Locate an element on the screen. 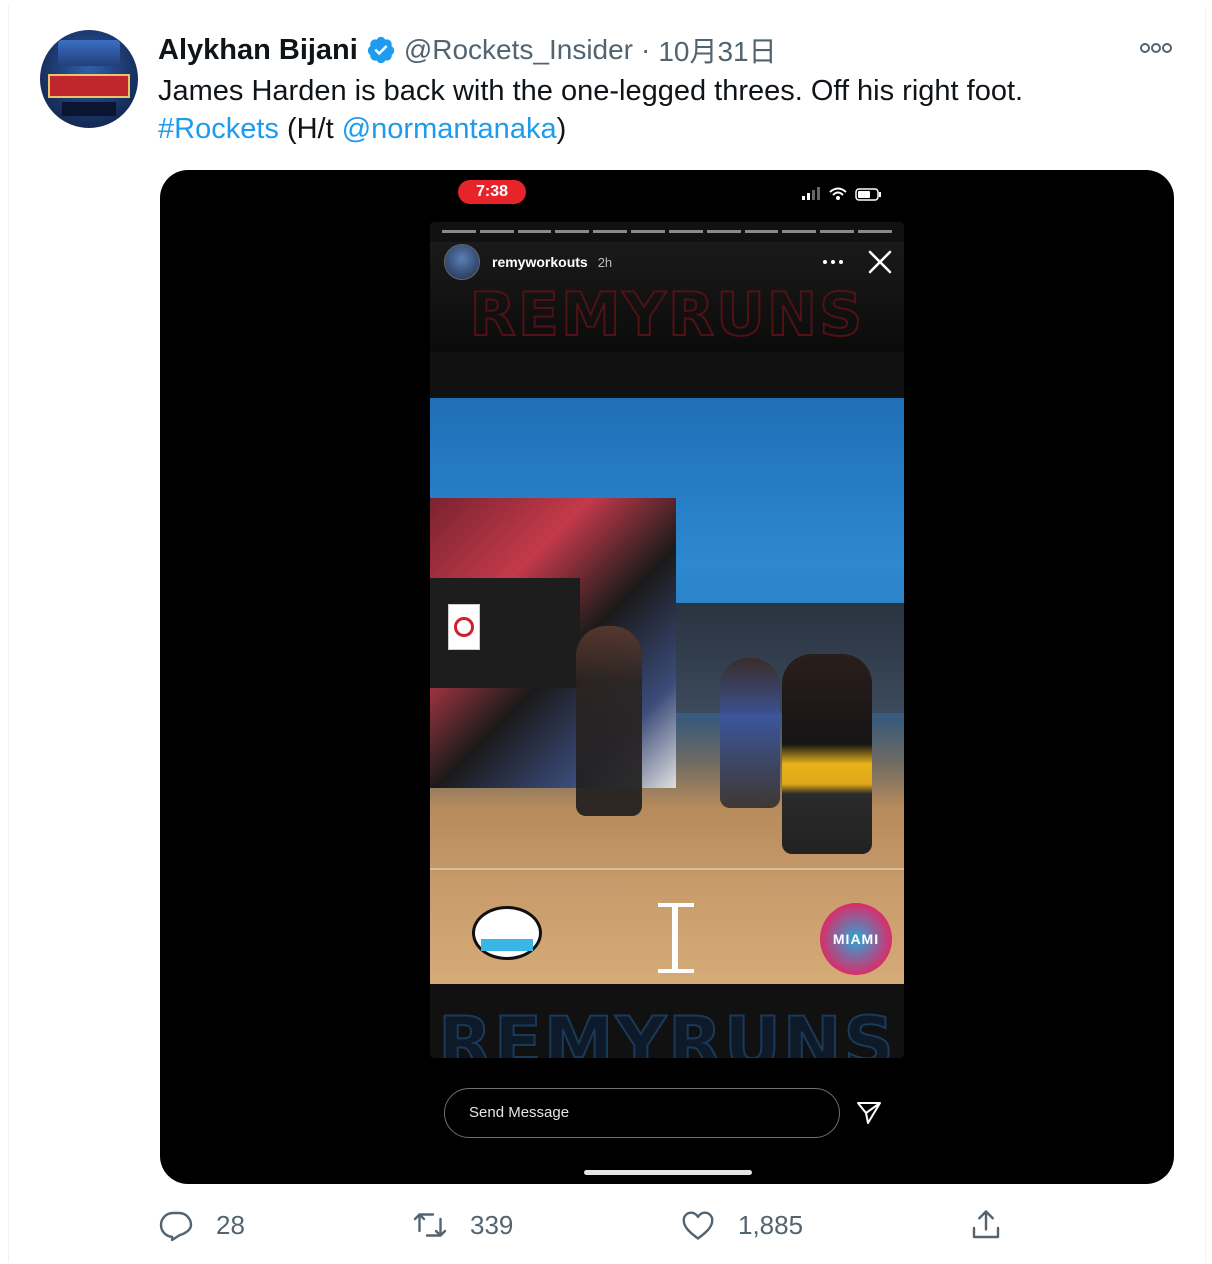 The height and width of the screenshot is (1264, 1212). verified-badge-icon is located at coordinates (380, 50).